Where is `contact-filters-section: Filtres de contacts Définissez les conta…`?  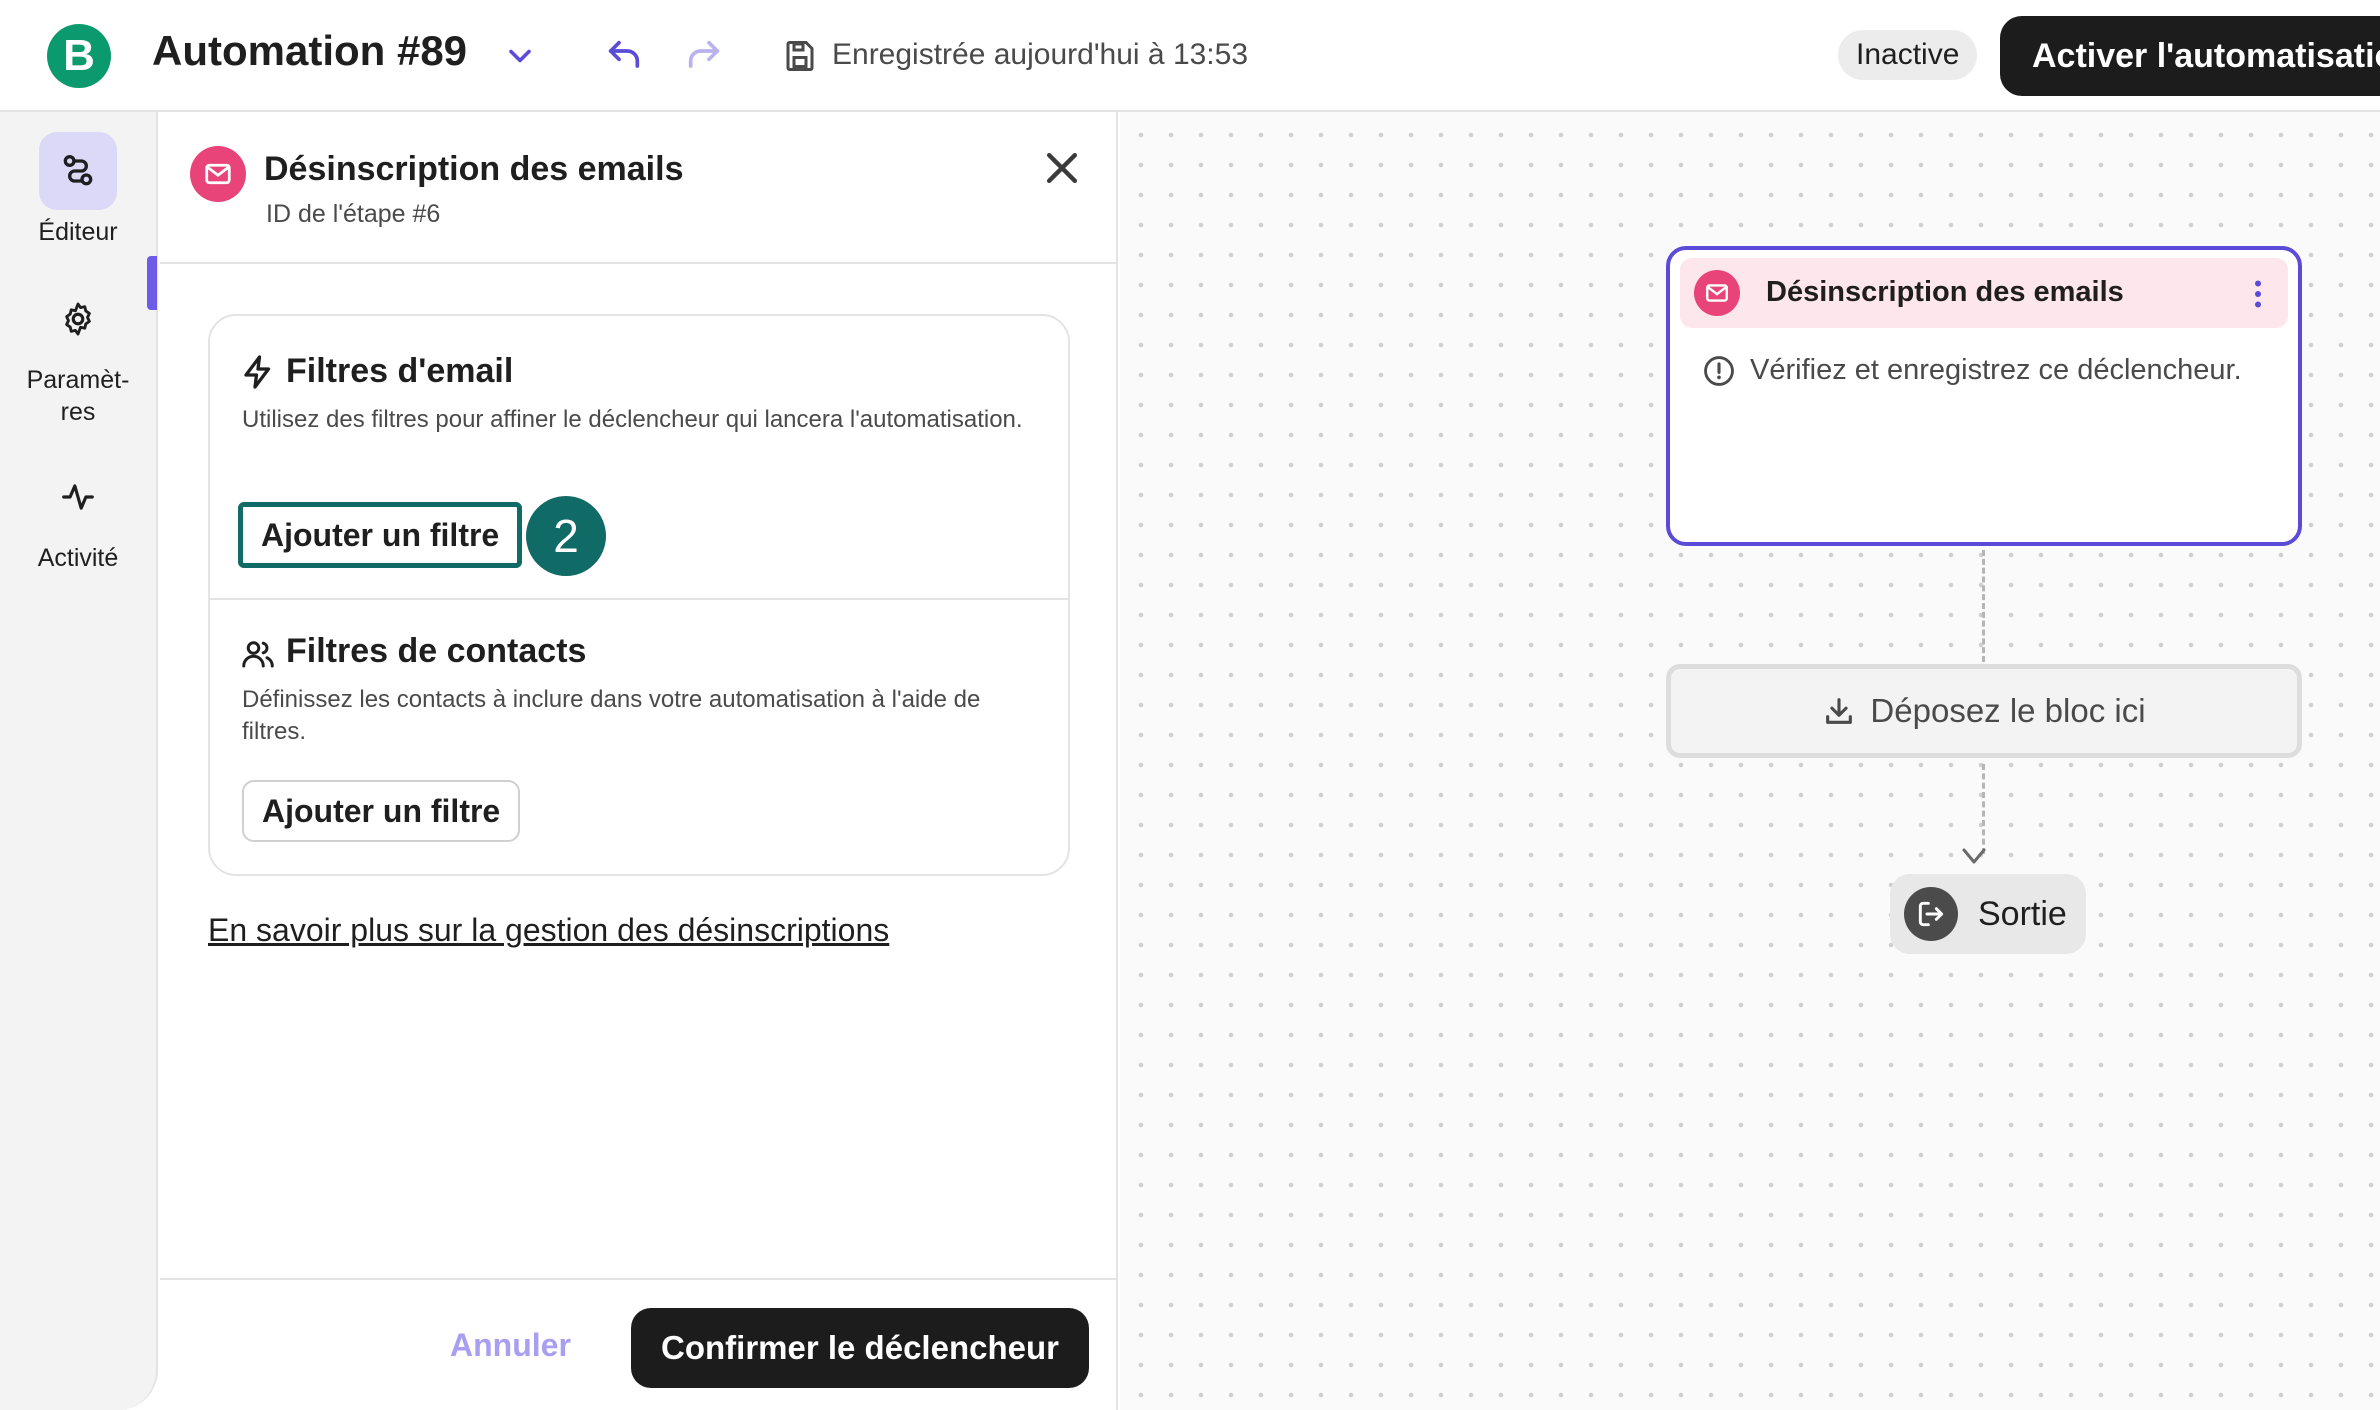 contact-filters-section: Filtres de contacts Définissez les conta… is located at coordinates (639, 738).